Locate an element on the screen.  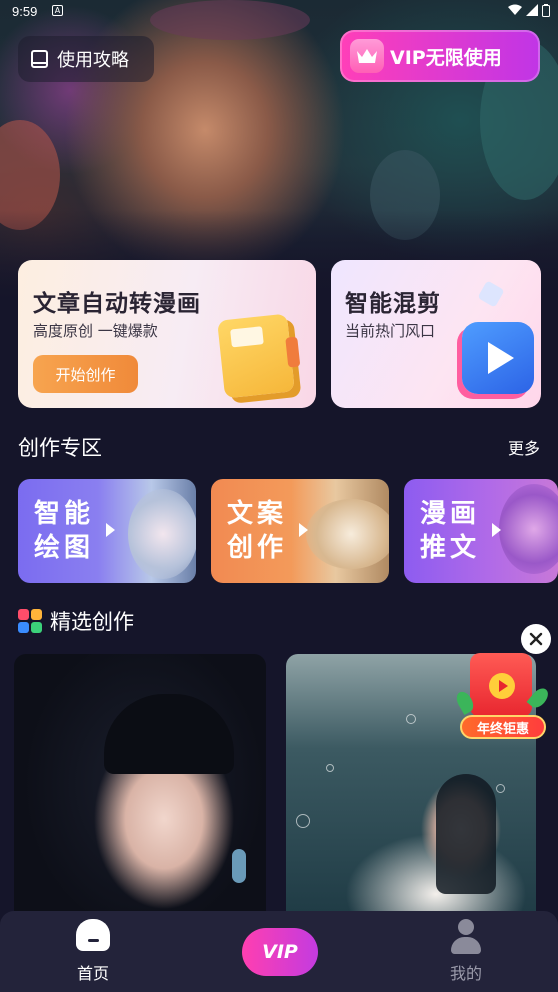
tile-smart-drawing: 智能绘图 is located at coordinates (107, 531).